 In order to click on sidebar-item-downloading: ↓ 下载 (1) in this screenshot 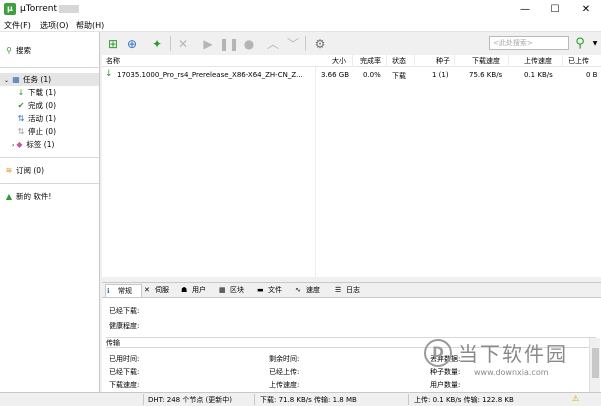, I will do `click(50, 92)`.